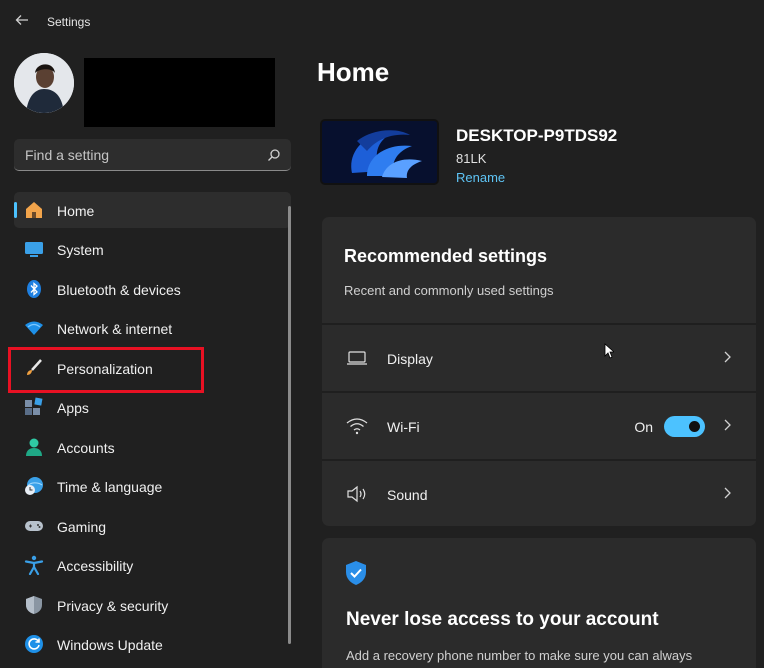 Image resolution: width=764 pixels, height=668 pixels. I want to click on sidebar-item-home: Home, so click(152, 210).